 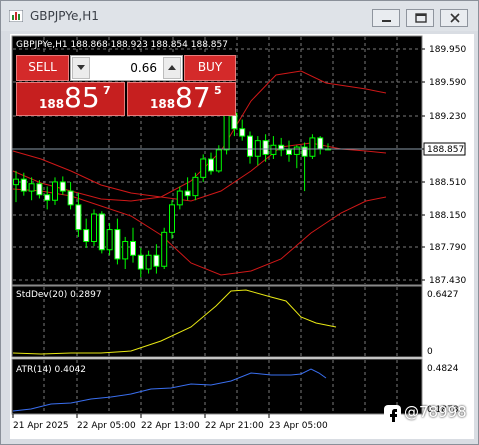 I want to click on buy-price-display: 188 87 5, so click(x=181, y=98).